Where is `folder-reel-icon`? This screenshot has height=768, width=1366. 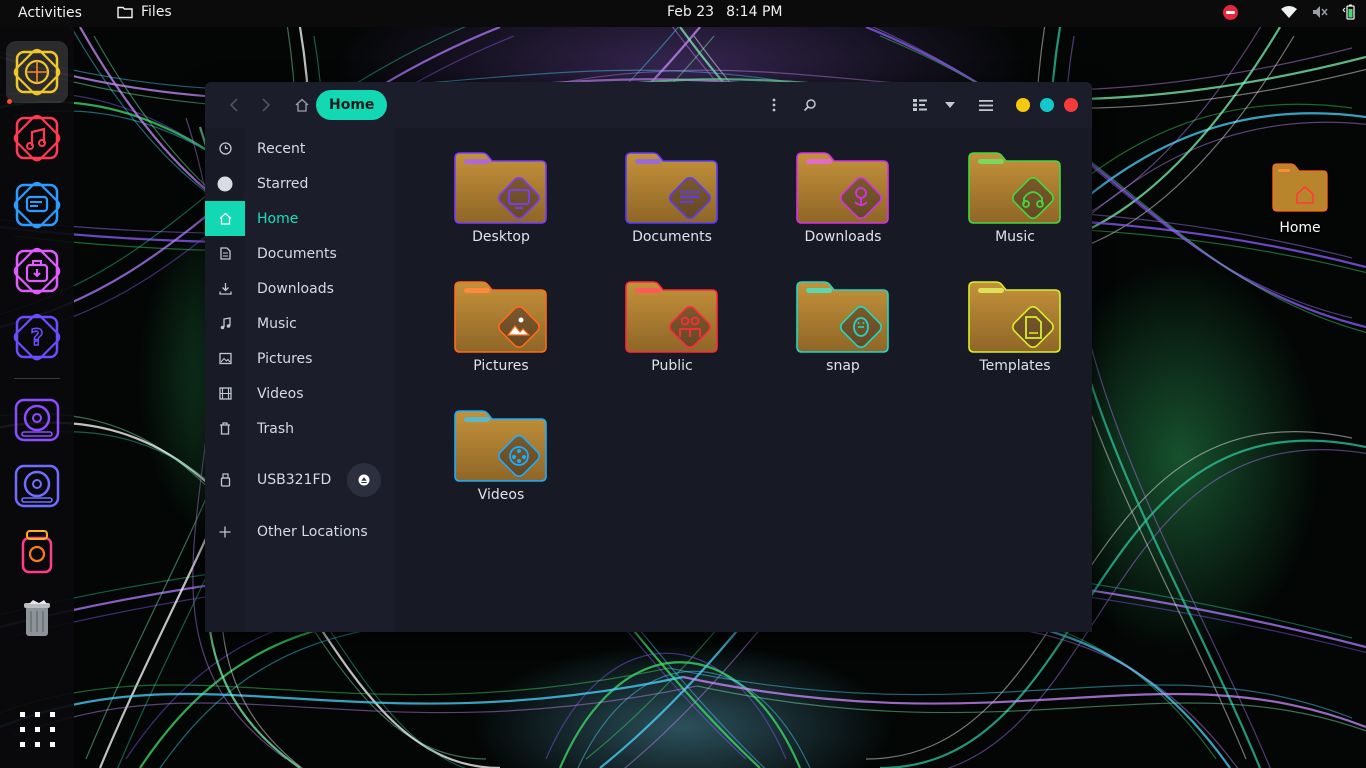 folder-reel-icon is located at coordinates (500, 446).